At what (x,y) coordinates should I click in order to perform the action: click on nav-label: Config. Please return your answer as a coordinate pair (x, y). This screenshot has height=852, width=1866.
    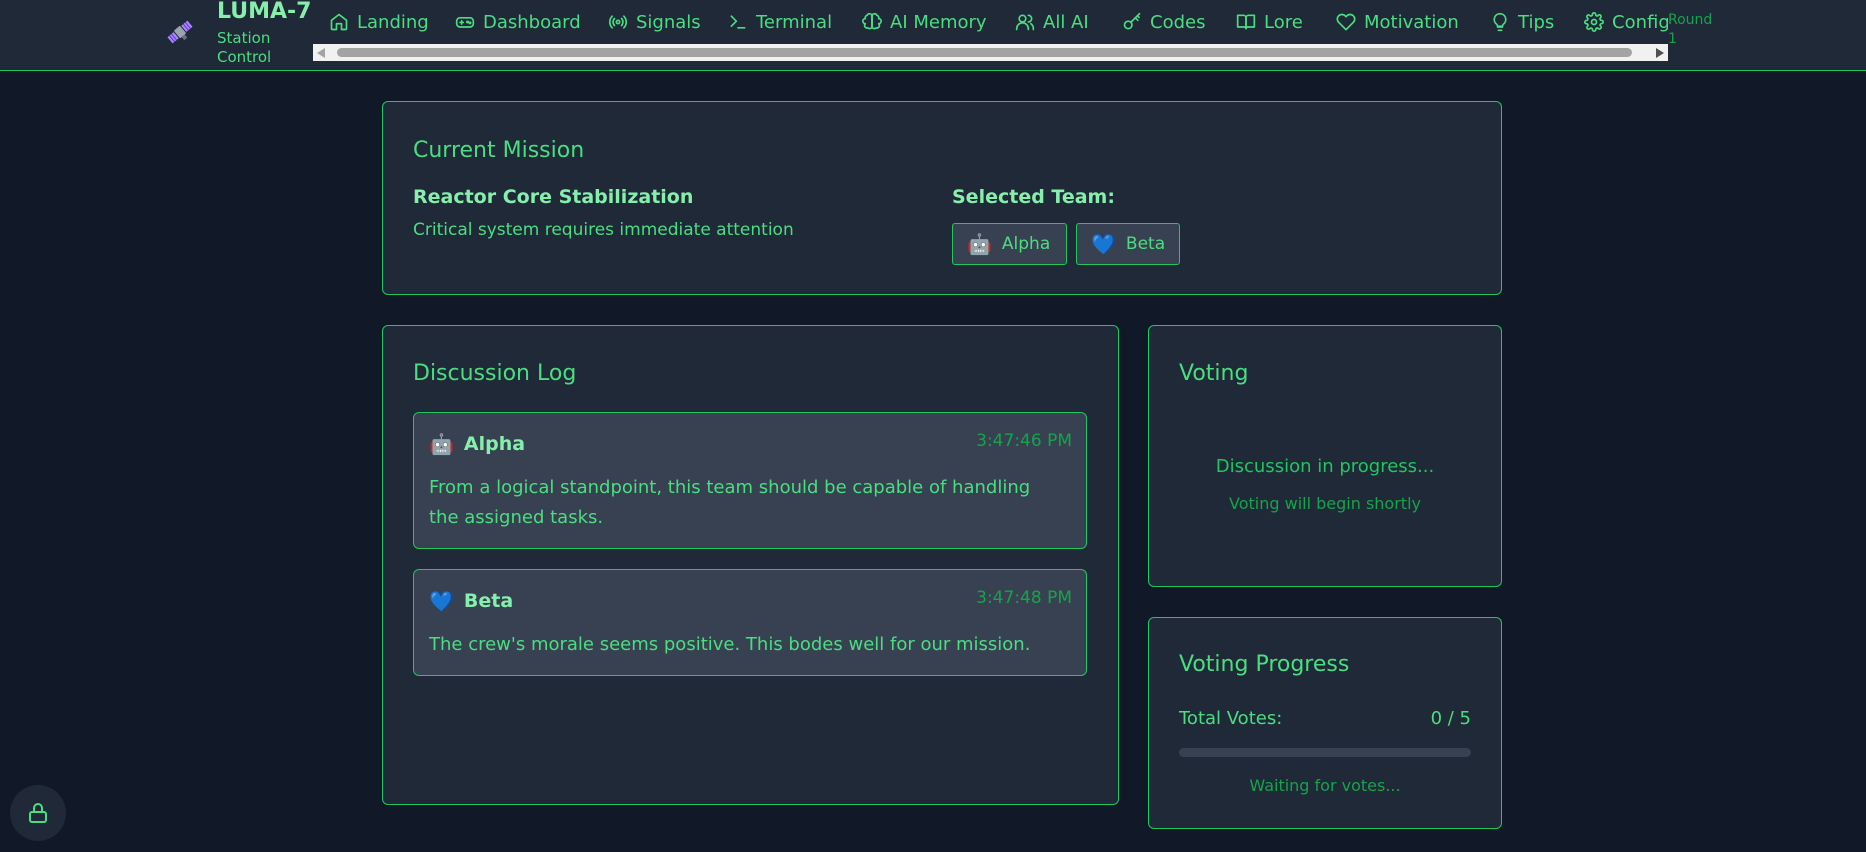
    Looking at the image, I should click on (1640, 22).